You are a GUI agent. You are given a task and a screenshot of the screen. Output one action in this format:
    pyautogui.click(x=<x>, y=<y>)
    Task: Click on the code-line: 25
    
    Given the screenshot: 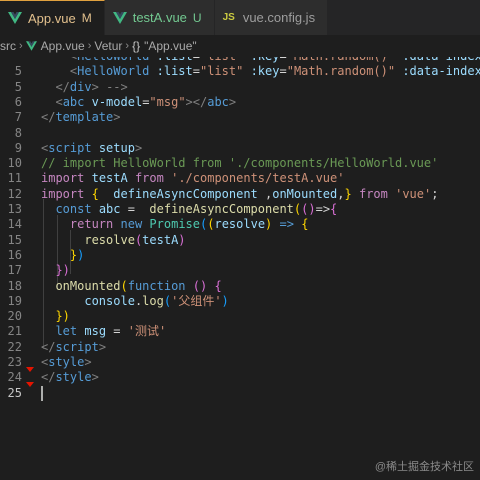 What is the action you would take?
    pyautogui.click(x=240, y=393)
    